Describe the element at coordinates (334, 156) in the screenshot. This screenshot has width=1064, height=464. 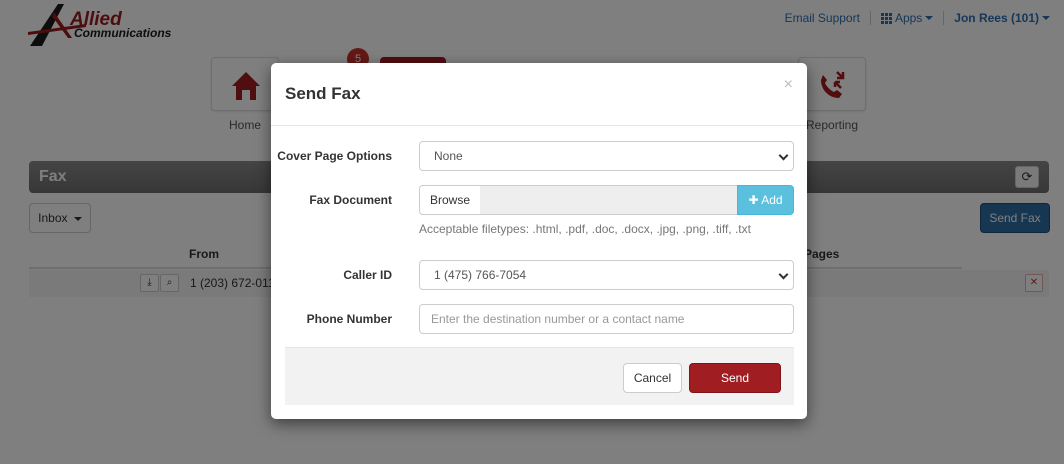
I see `cover-page-label: Cover Page Options` at that location.